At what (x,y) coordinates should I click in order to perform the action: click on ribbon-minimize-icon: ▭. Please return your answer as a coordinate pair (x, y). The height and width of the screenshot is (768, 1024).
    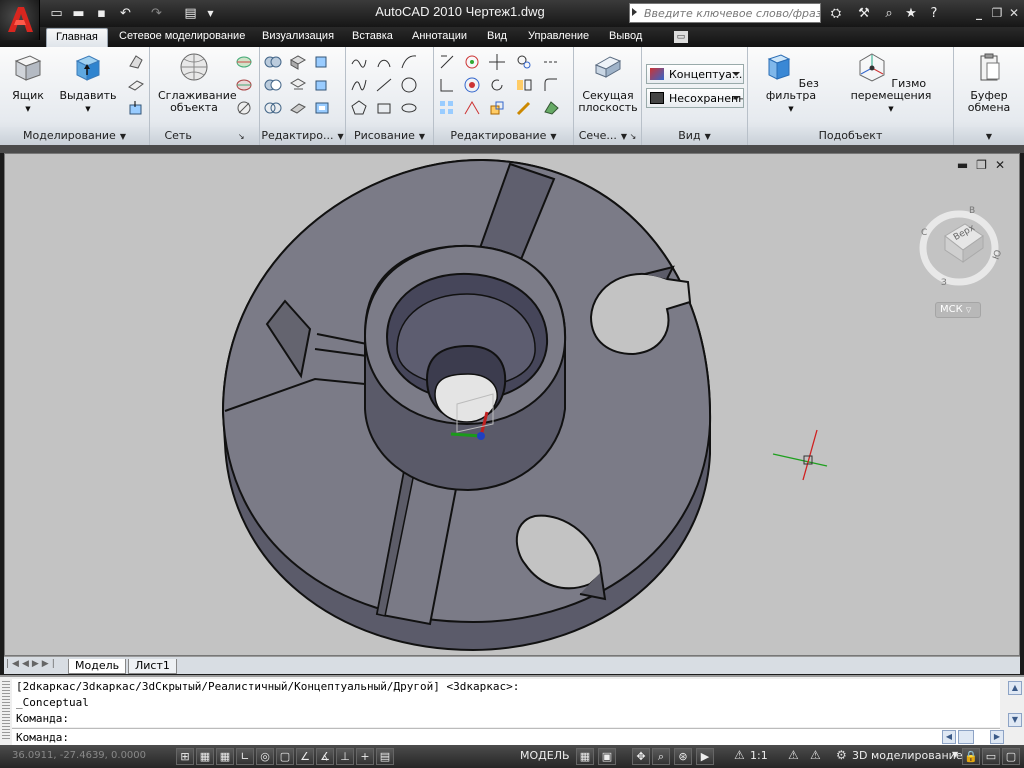
    Looking at the image, I should click on (681, 37).